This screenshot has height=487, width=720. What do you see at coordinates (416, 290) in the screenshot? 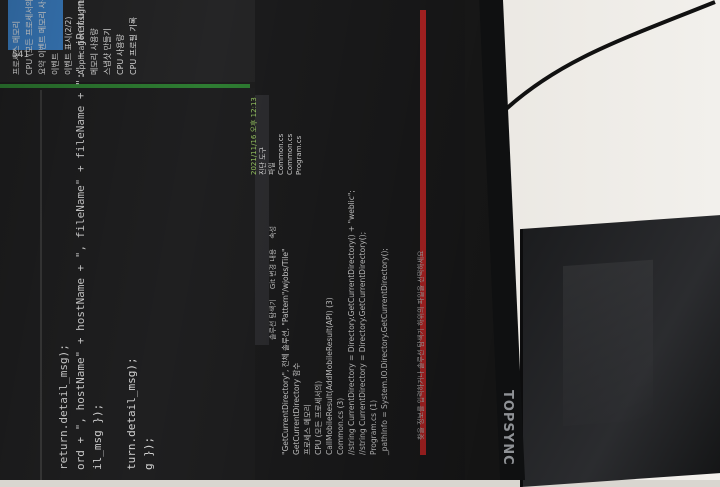
I see `status-text-wrap: 찾을 정보를 입력하거나 솔루션 탐색기 하위의 파일을 선택하세요` at bounding box center [416, 290].